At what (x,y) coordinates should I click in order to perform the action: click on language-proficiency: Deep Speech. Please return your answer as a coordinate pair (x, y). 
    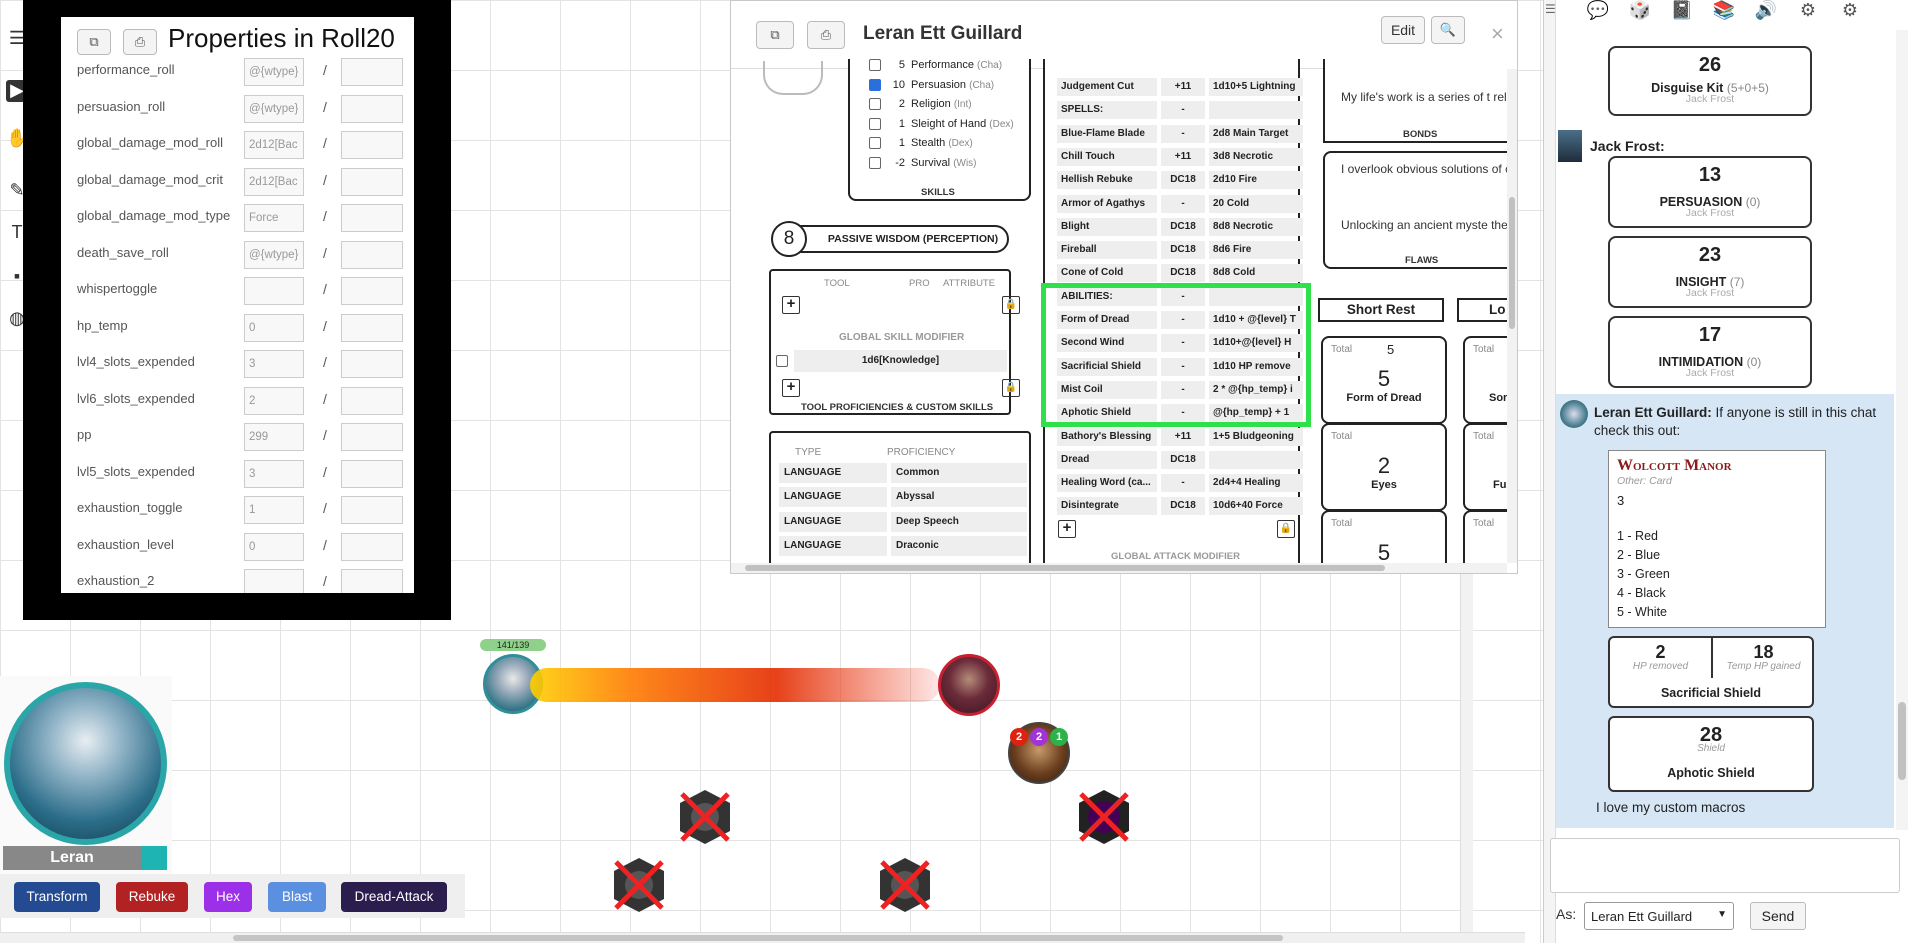
    Looking at the image, I should click on (959, 521).